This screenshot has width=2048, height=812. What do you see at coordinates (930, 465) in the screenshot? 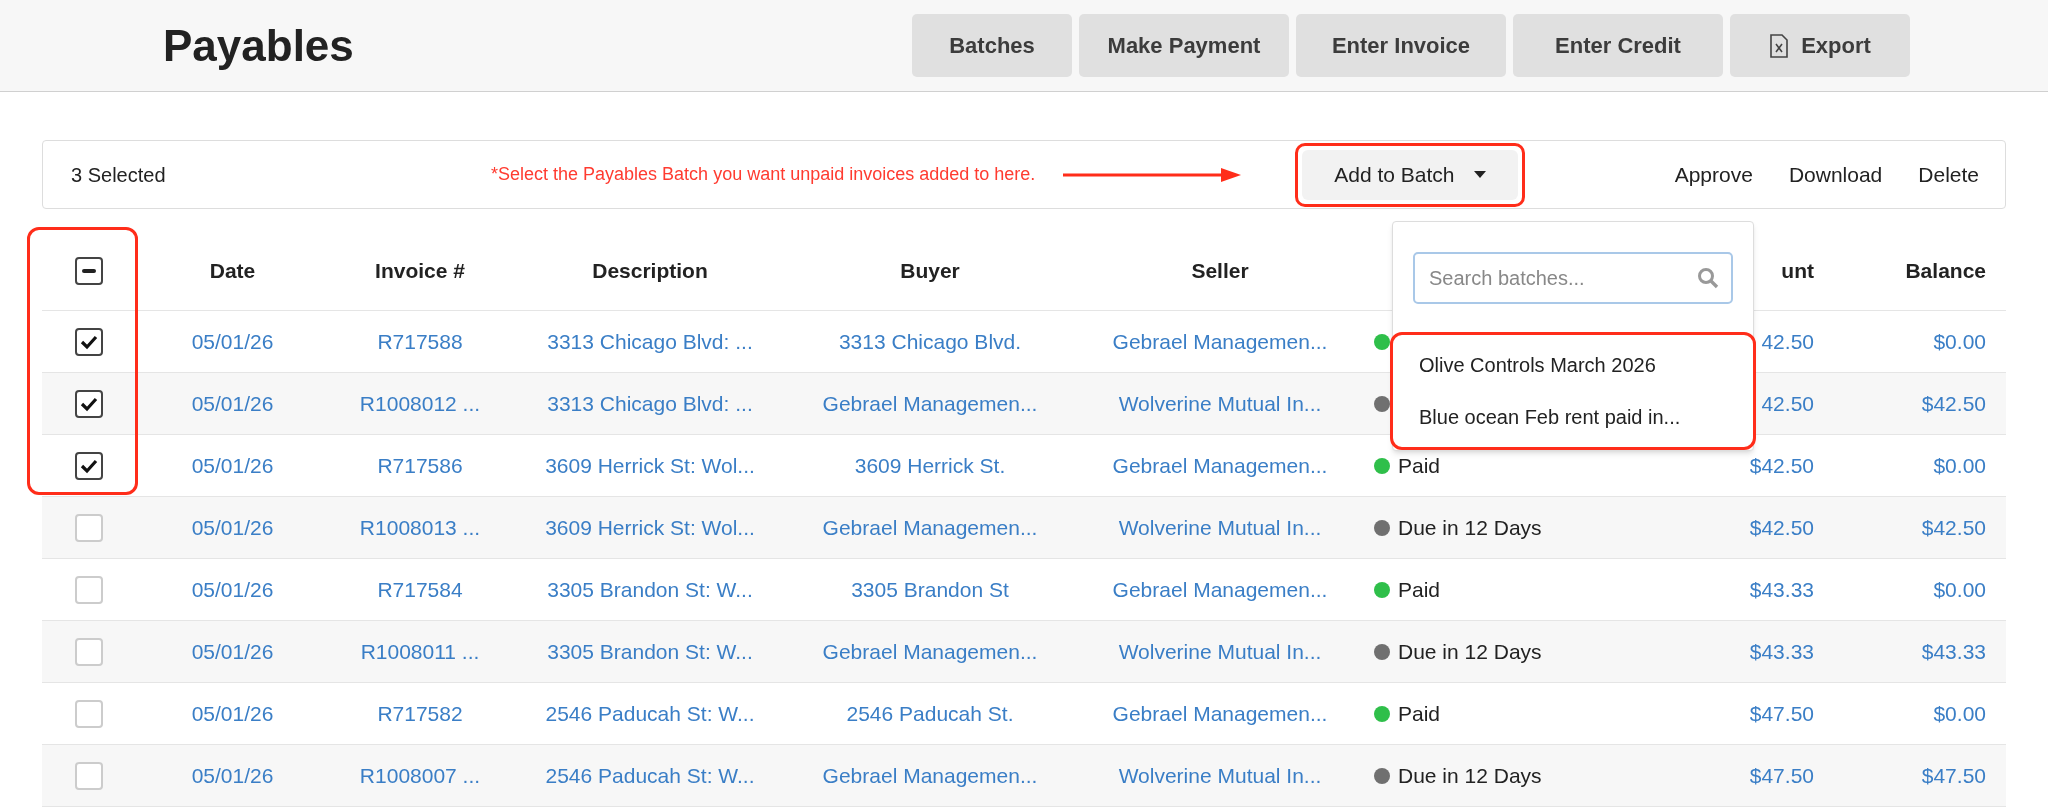
I see `buyer-link: 3609 Herrick St.` at bounding box center [930, 465].